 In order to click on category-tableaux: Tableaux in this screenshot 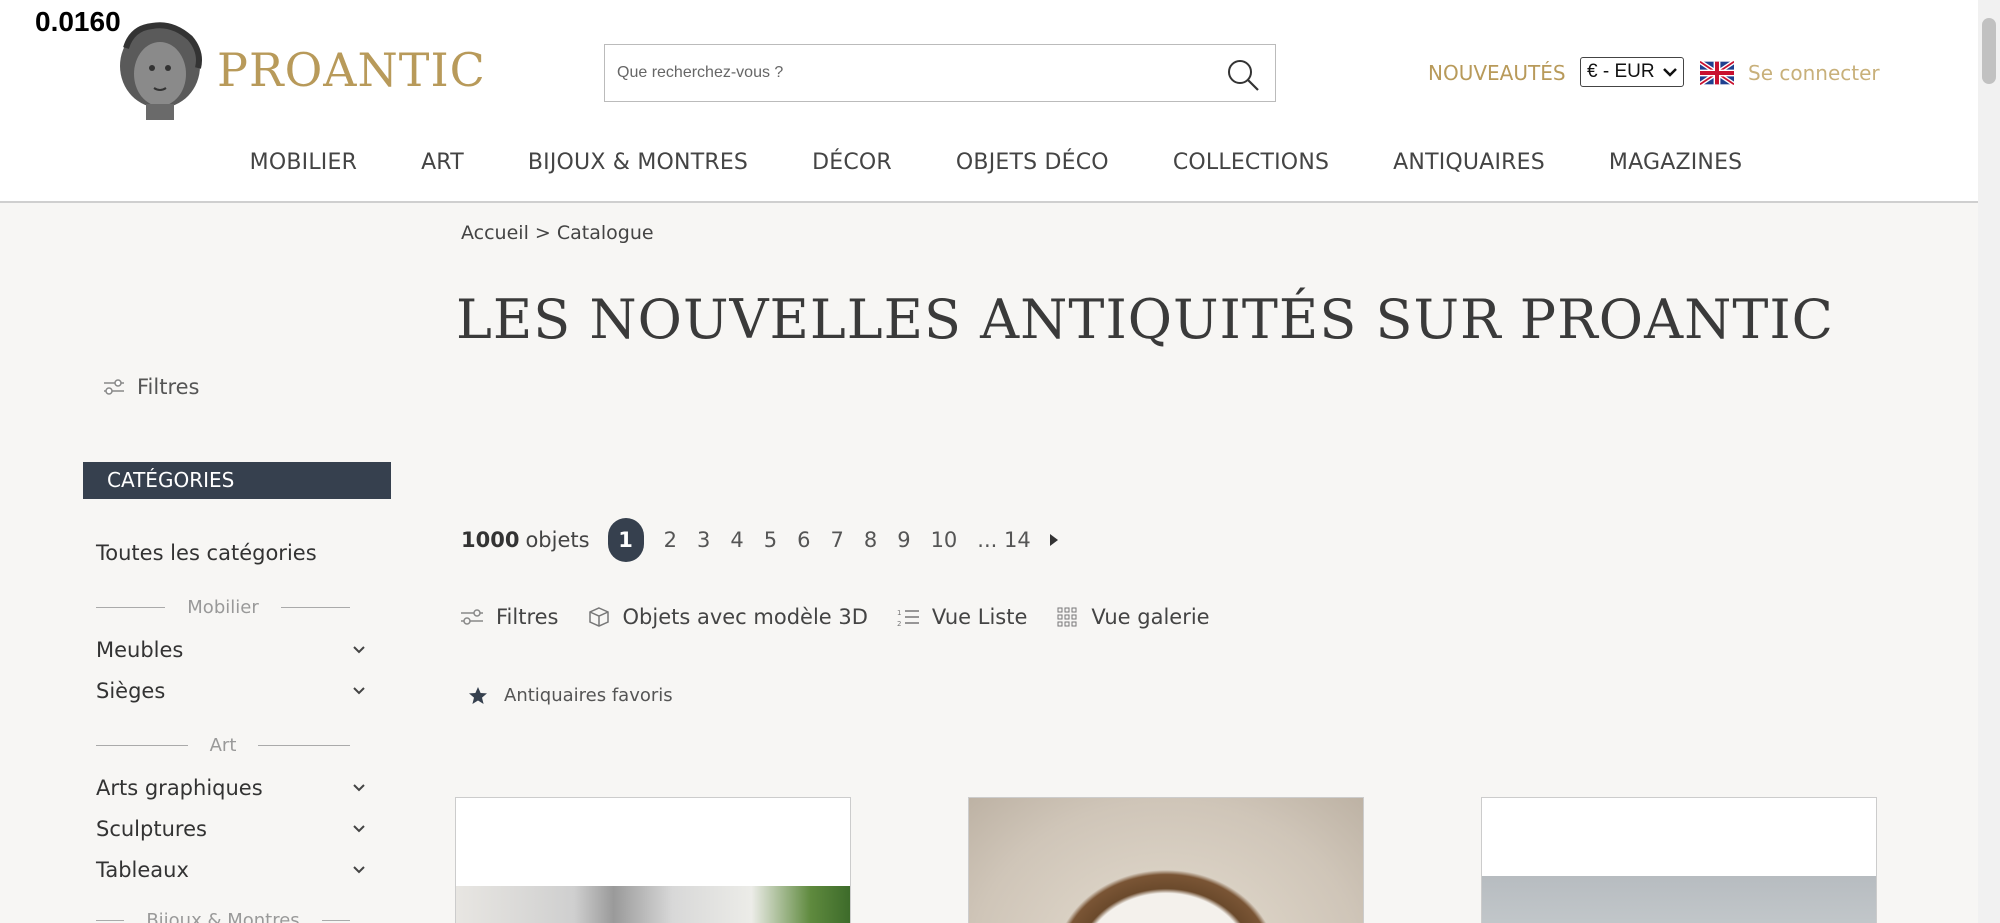, I will do `click(231, 870)`.